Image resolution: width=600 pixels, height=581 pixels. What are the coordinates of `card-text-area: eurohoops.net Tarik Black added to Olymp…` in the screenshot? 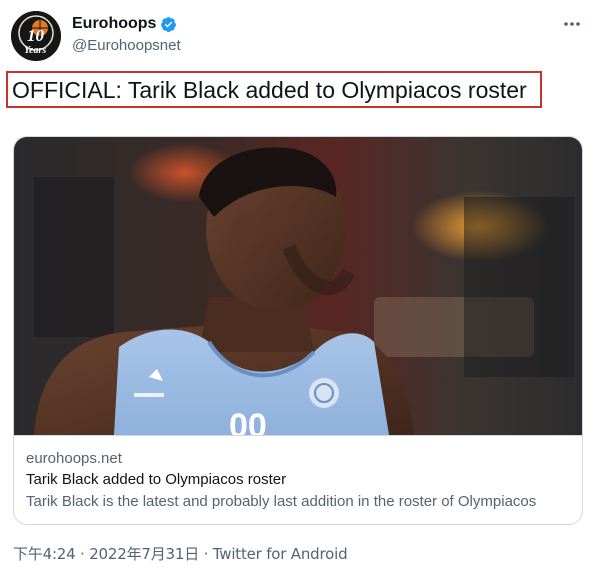 It's located at (298, 479).